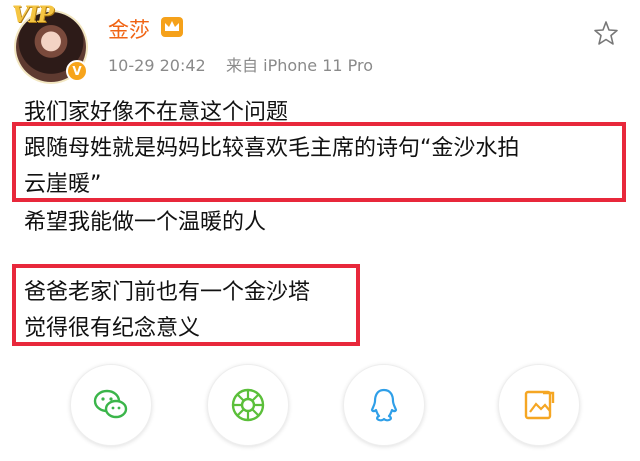  I want to click on timestamp: 10-29 20:42, so click(157, 65).